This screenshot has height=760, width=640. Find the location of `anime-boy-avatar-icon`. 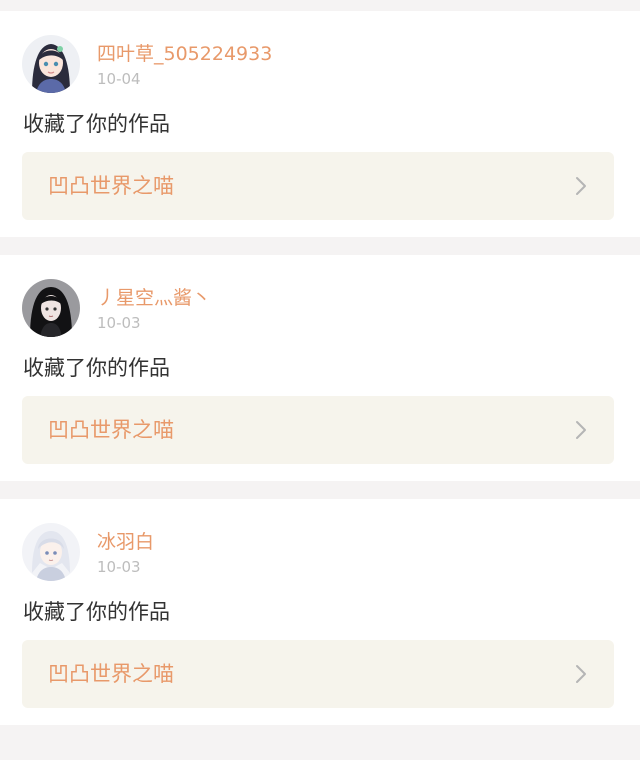

anime-boy-avatar-icon is located at coordinates (51, 552).